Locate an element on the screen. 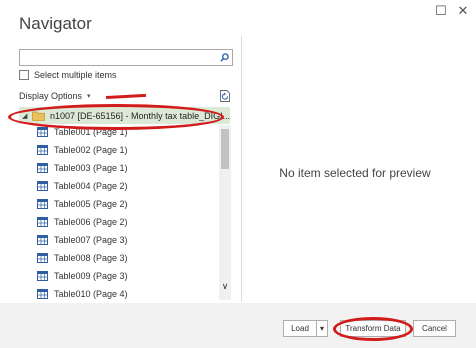 This screenshot has height=348, width=476. highlight-stroke is located at coordinates (126, 96).